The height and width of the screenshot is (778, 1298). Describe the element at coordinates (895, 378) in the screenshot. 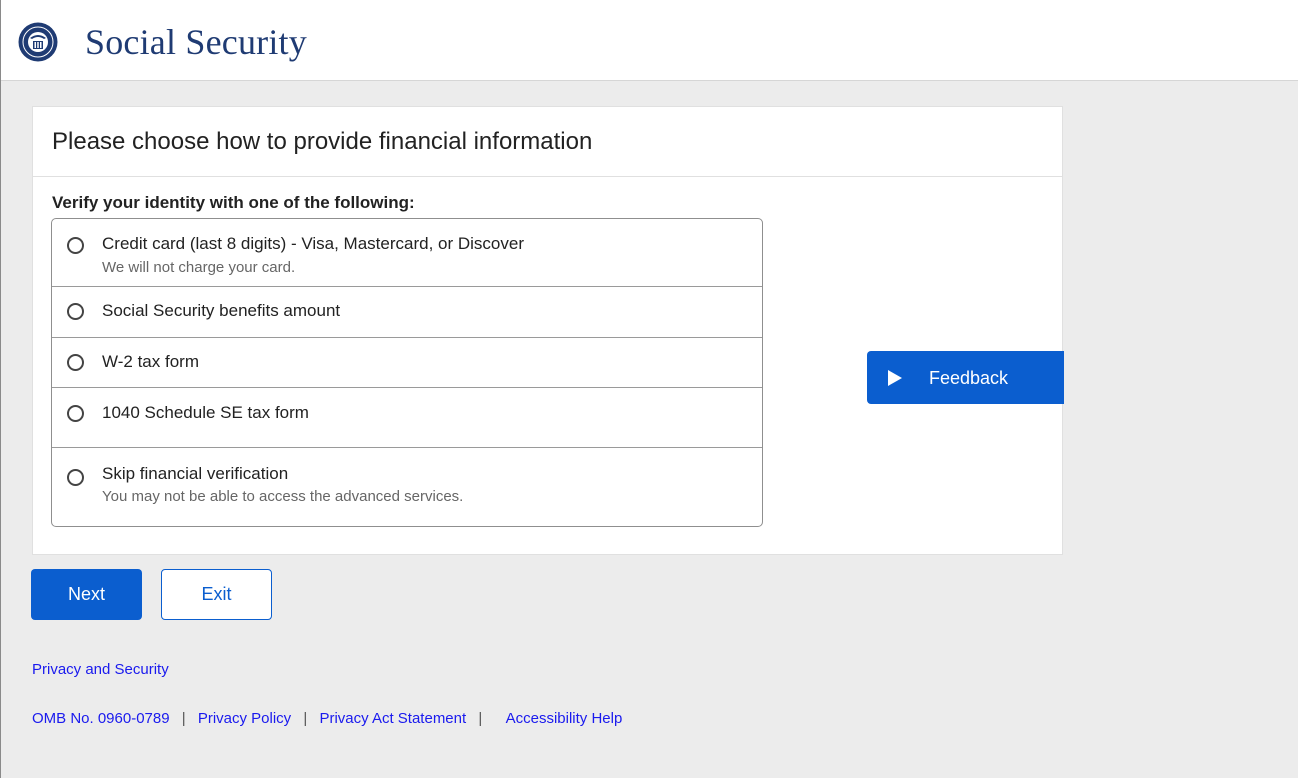

I see `play-icon` at that location.